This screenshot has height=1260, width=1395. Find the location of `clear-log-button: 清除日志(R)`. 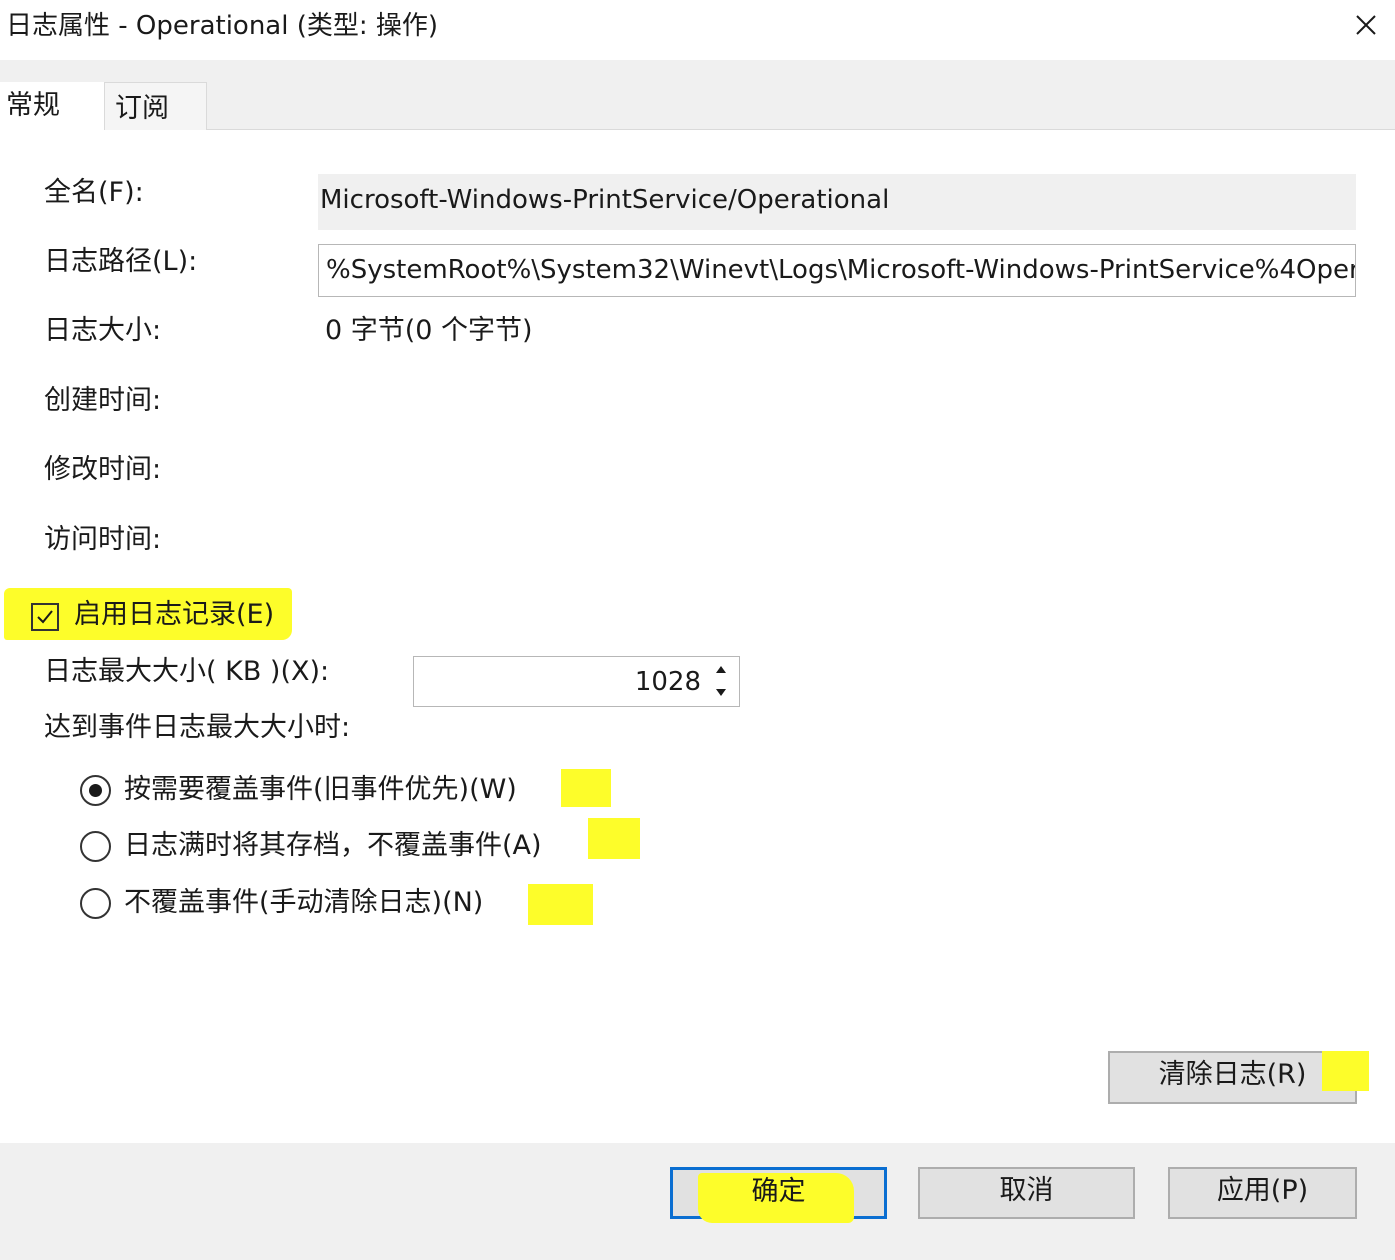

clear-log-button: 清除日志(R) is located at coordinates (1232, 1077).